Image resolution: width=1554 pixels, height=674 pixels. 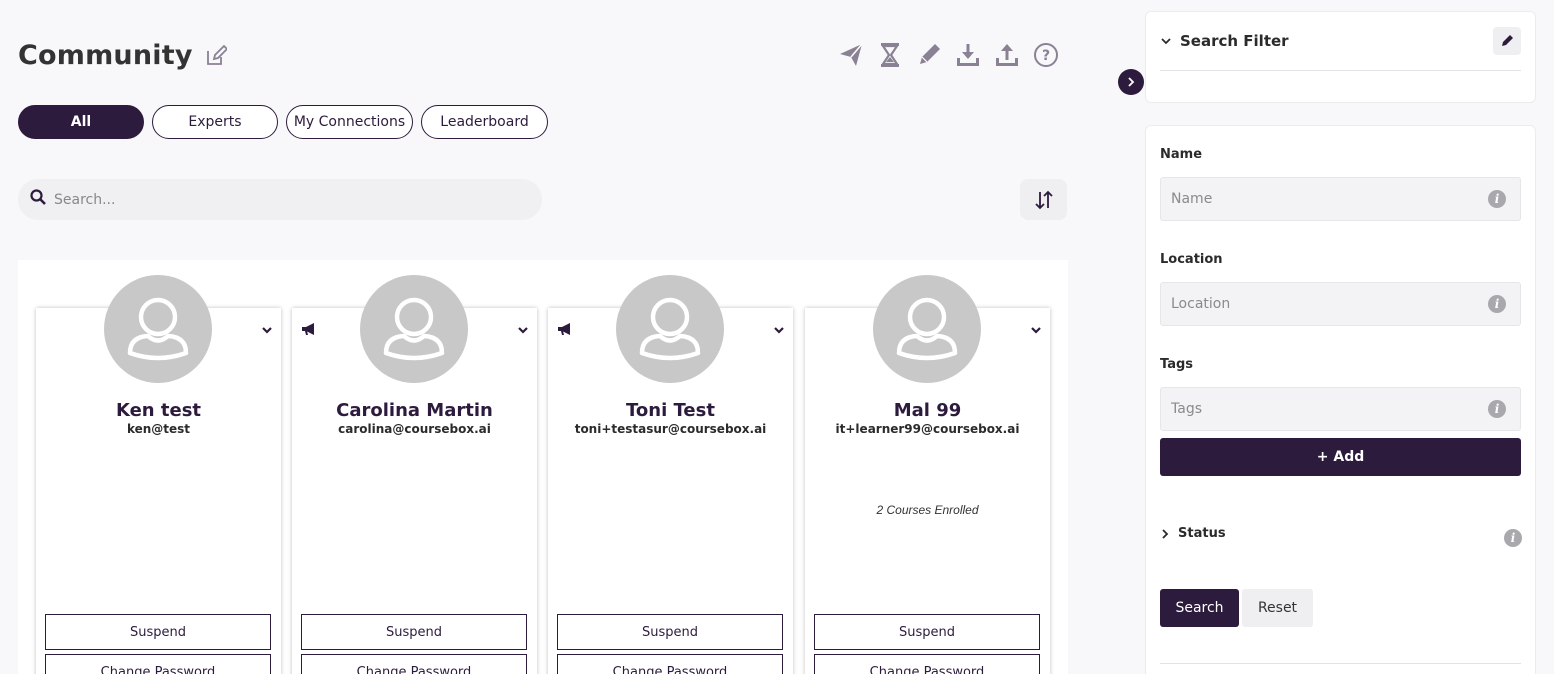 I want to click on sort-icon, so click(x=1043, y=199).